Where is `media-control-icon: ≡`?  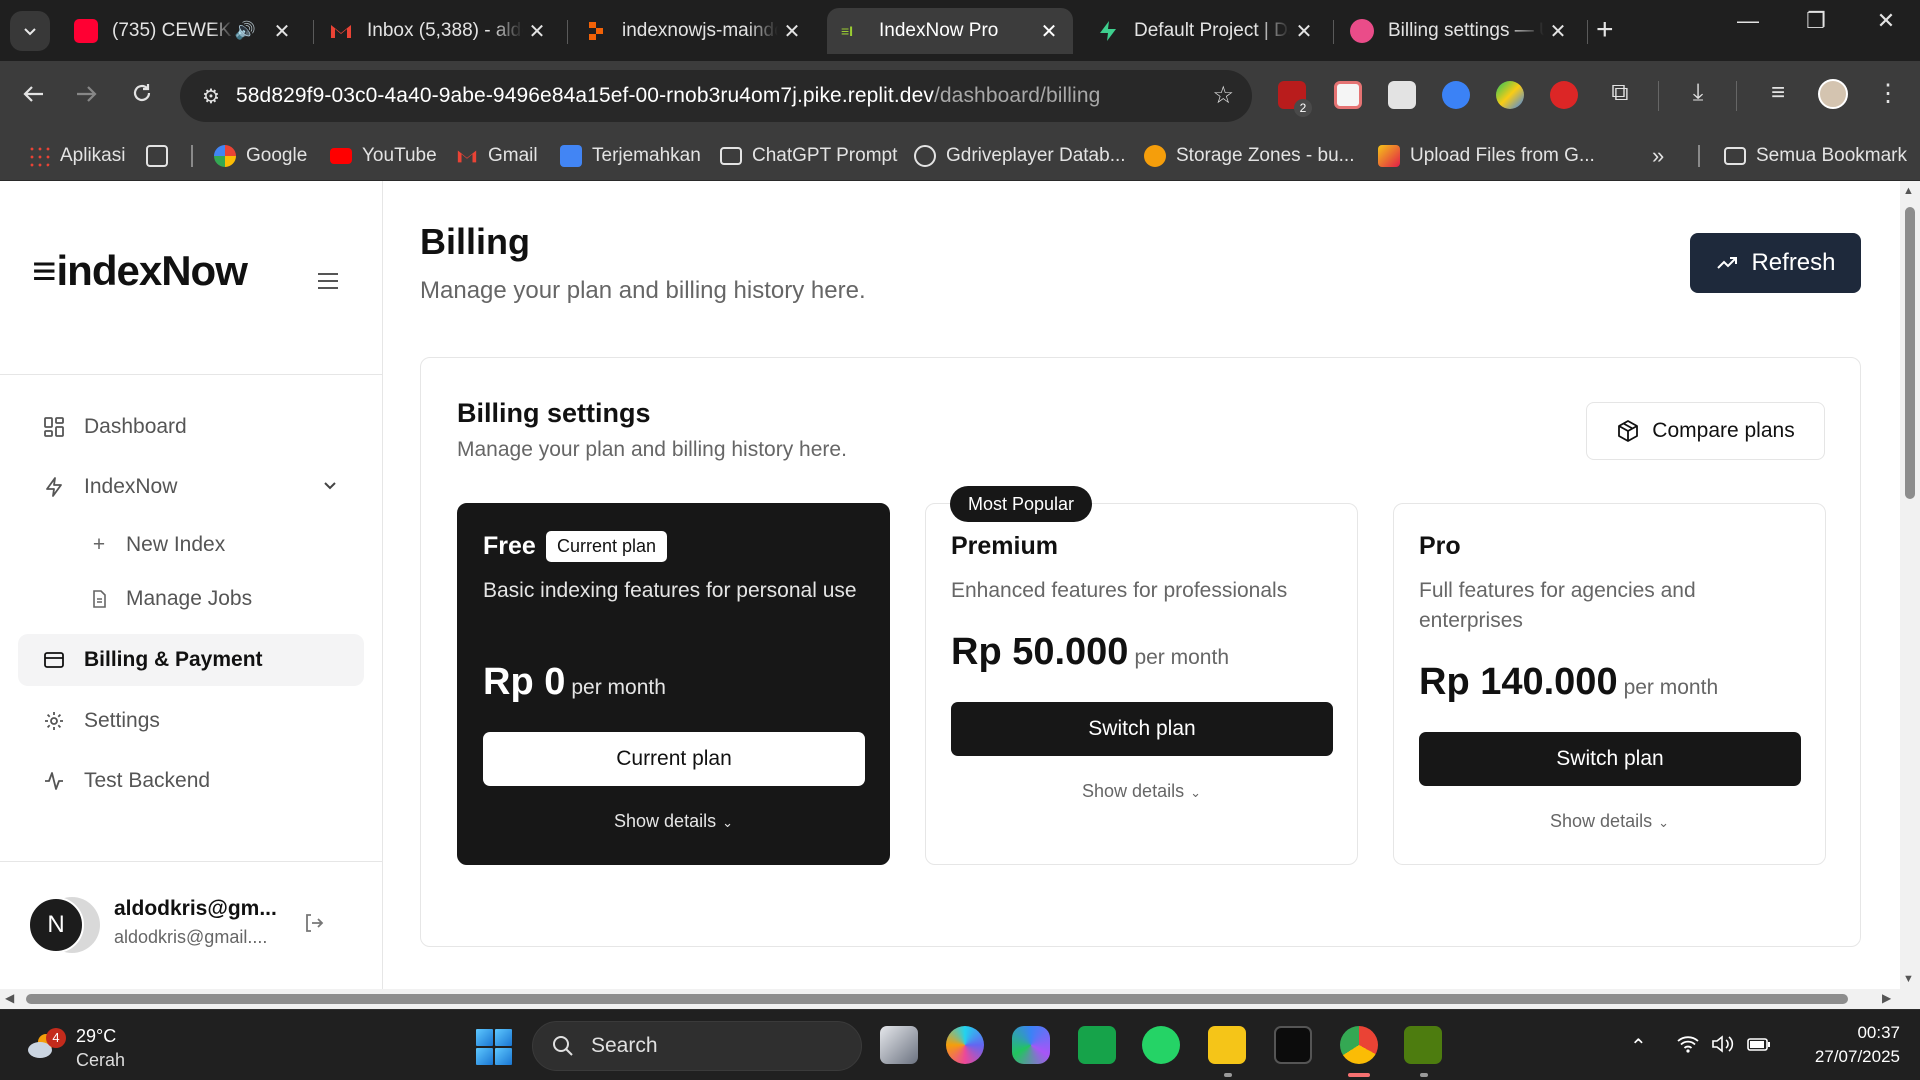 media-control-icon: ≡ is located at coordinates (1778, 93).